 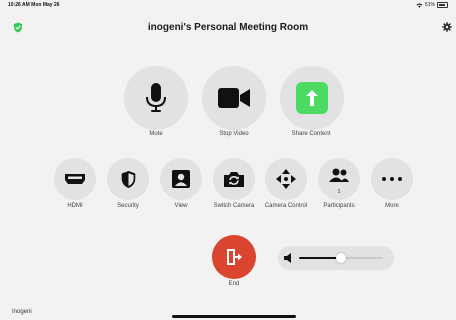 What do you see at coordinates (287, 258) in the screenshot?
I see `speaker-icon` at bounding box center [287, 258].